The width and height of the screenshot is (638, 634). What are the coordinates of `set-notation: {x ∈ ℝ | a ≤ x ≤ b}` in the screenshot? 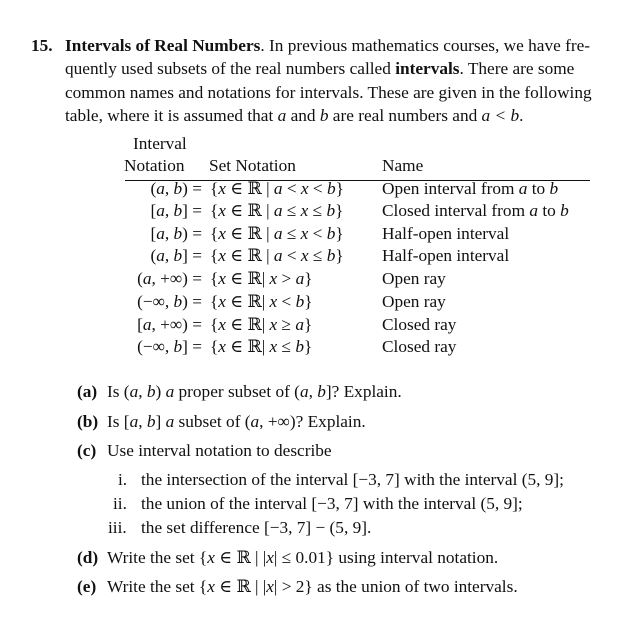 It's located at (277, 210).